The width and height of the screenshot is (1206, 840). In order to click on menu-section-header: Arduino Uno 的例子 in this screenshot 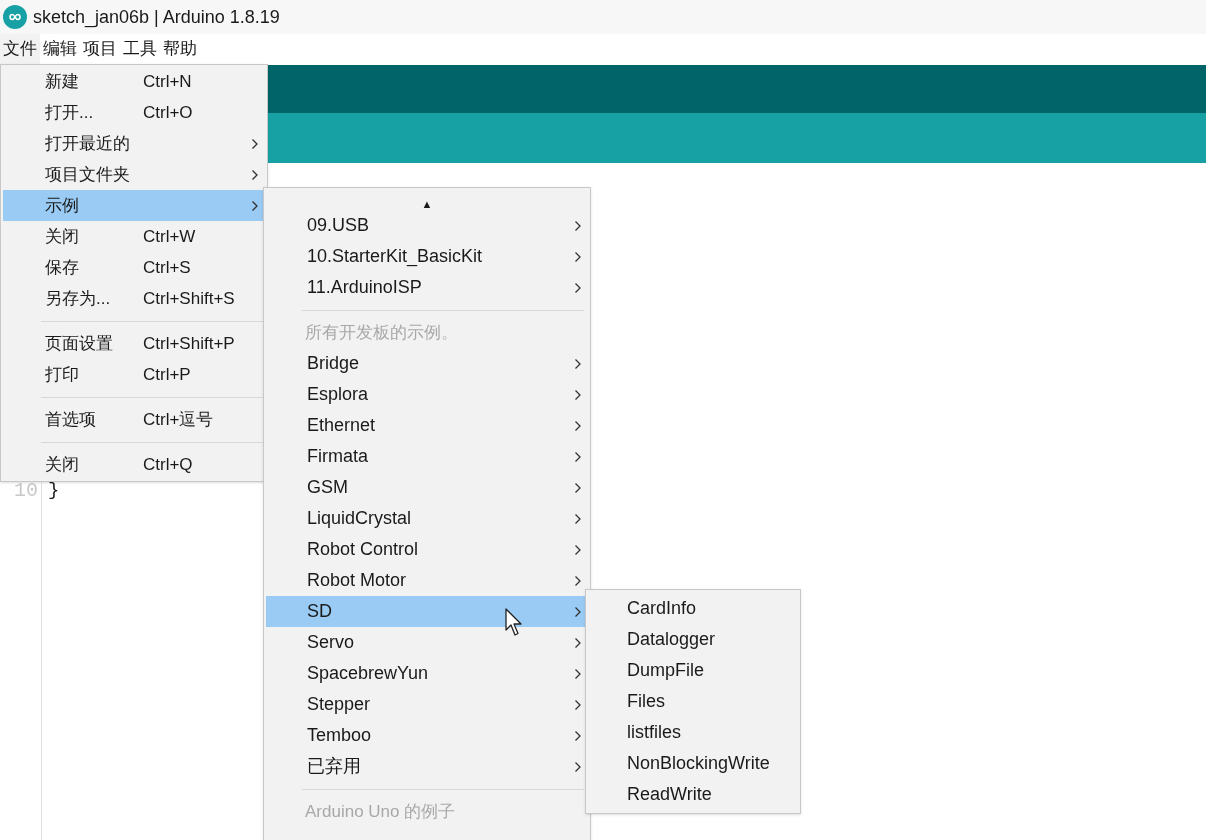, I will do `click(380, 811)`.